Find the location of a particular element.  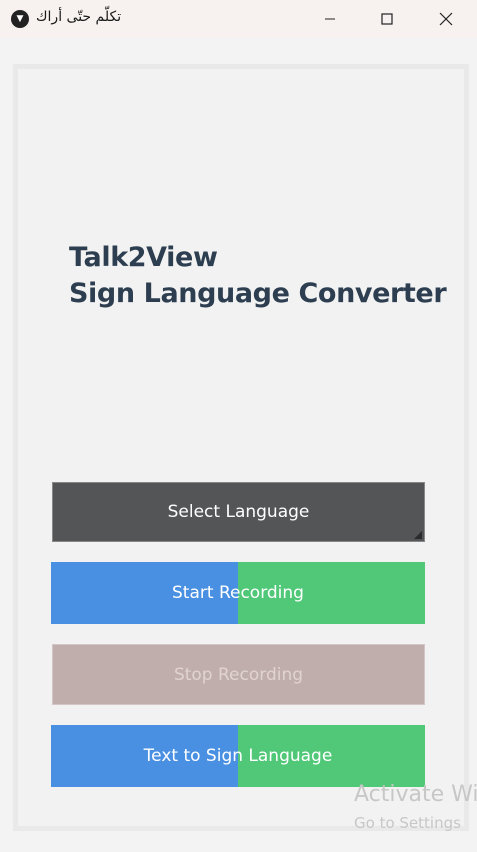

select-language-label: Select Language is located at coordinates (238, 512).